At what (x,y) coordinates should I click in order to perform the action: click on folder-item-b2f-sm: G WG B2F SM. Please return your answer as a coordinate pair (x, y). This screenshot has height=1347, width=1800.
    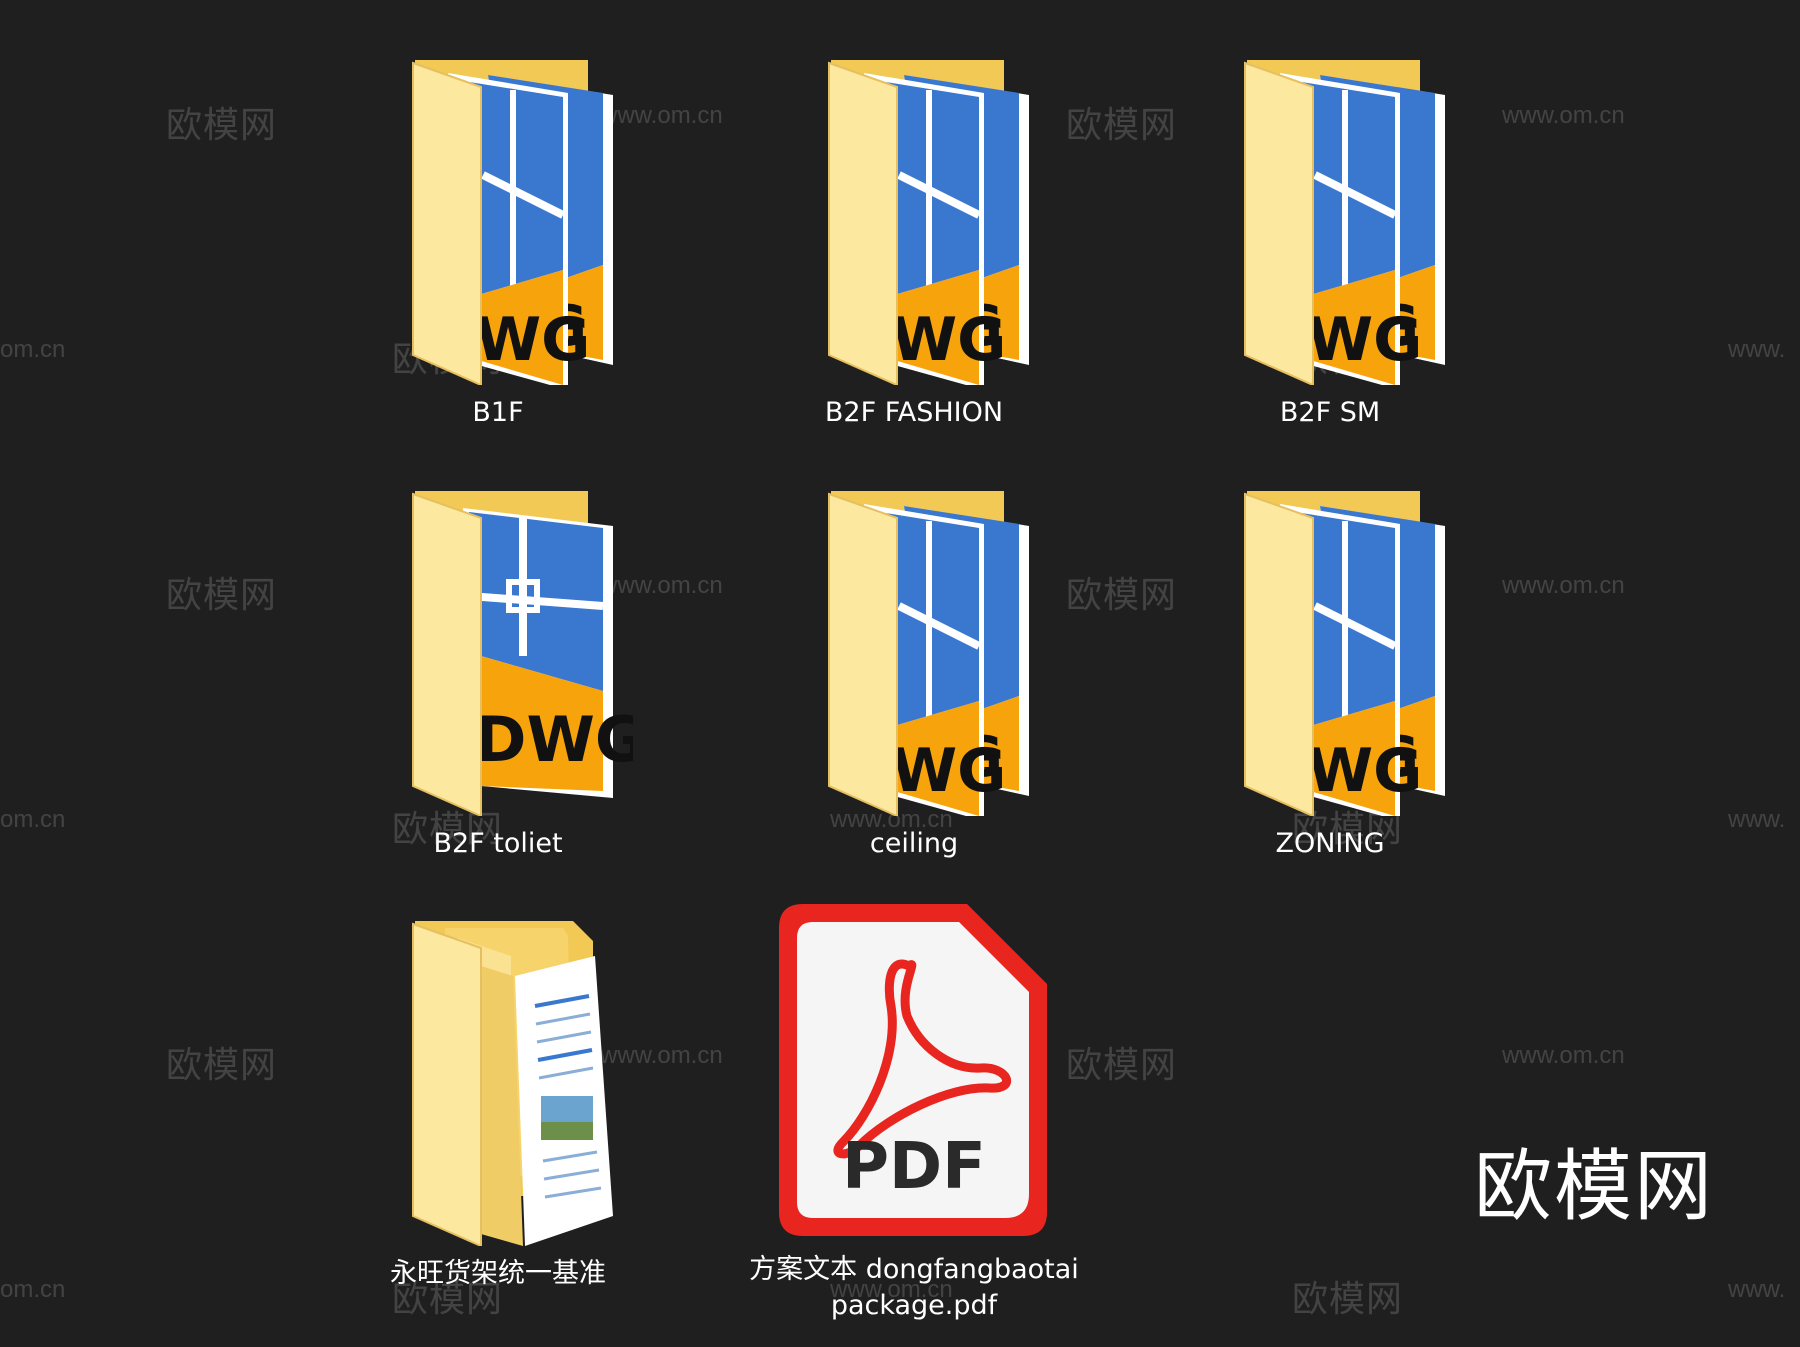
    Looking at the image, I should click on (1330, 243).